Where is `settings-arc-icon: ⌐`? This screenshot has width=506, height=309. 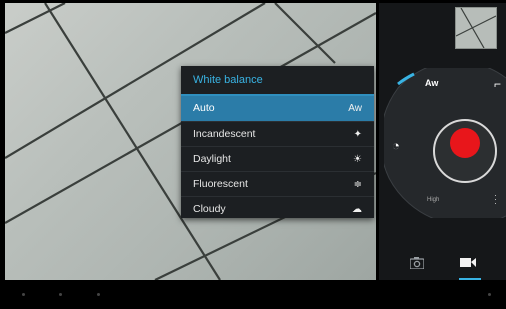 settings-arc-icon: ⌐ is located at coordinates (497, 84).